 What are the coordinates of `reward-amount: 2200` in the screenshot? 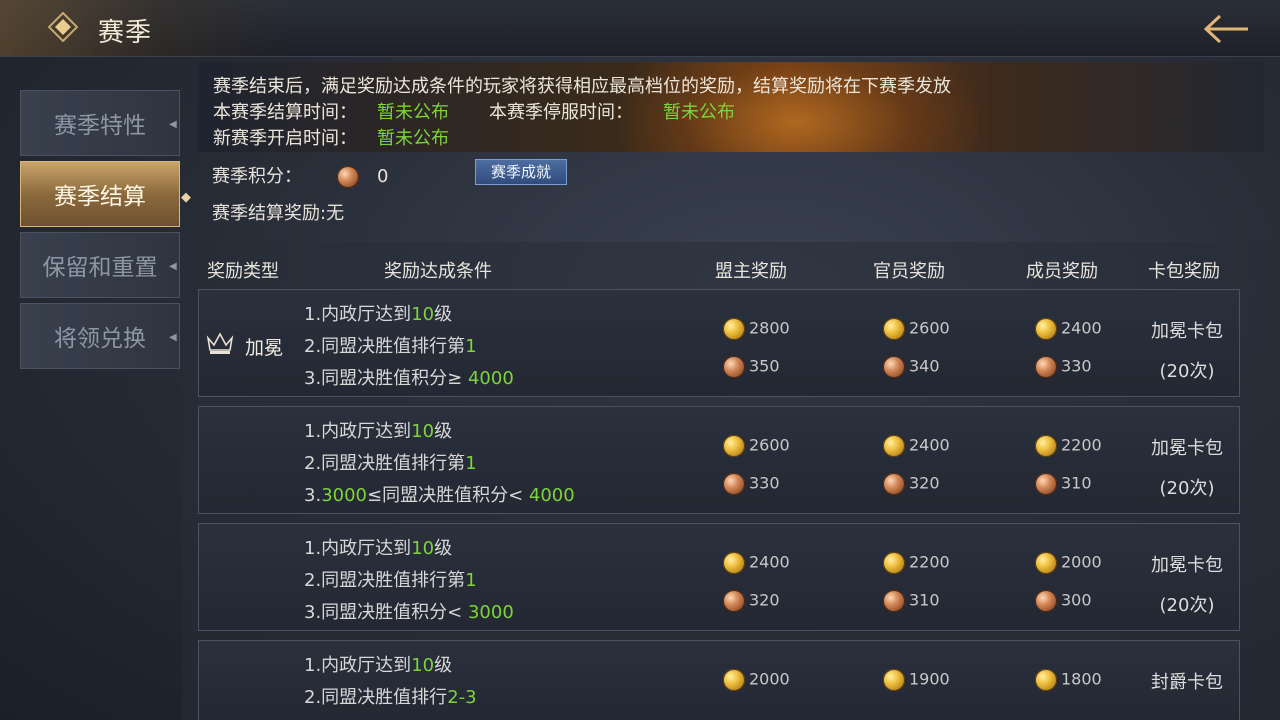 It's located at (1081, 445).